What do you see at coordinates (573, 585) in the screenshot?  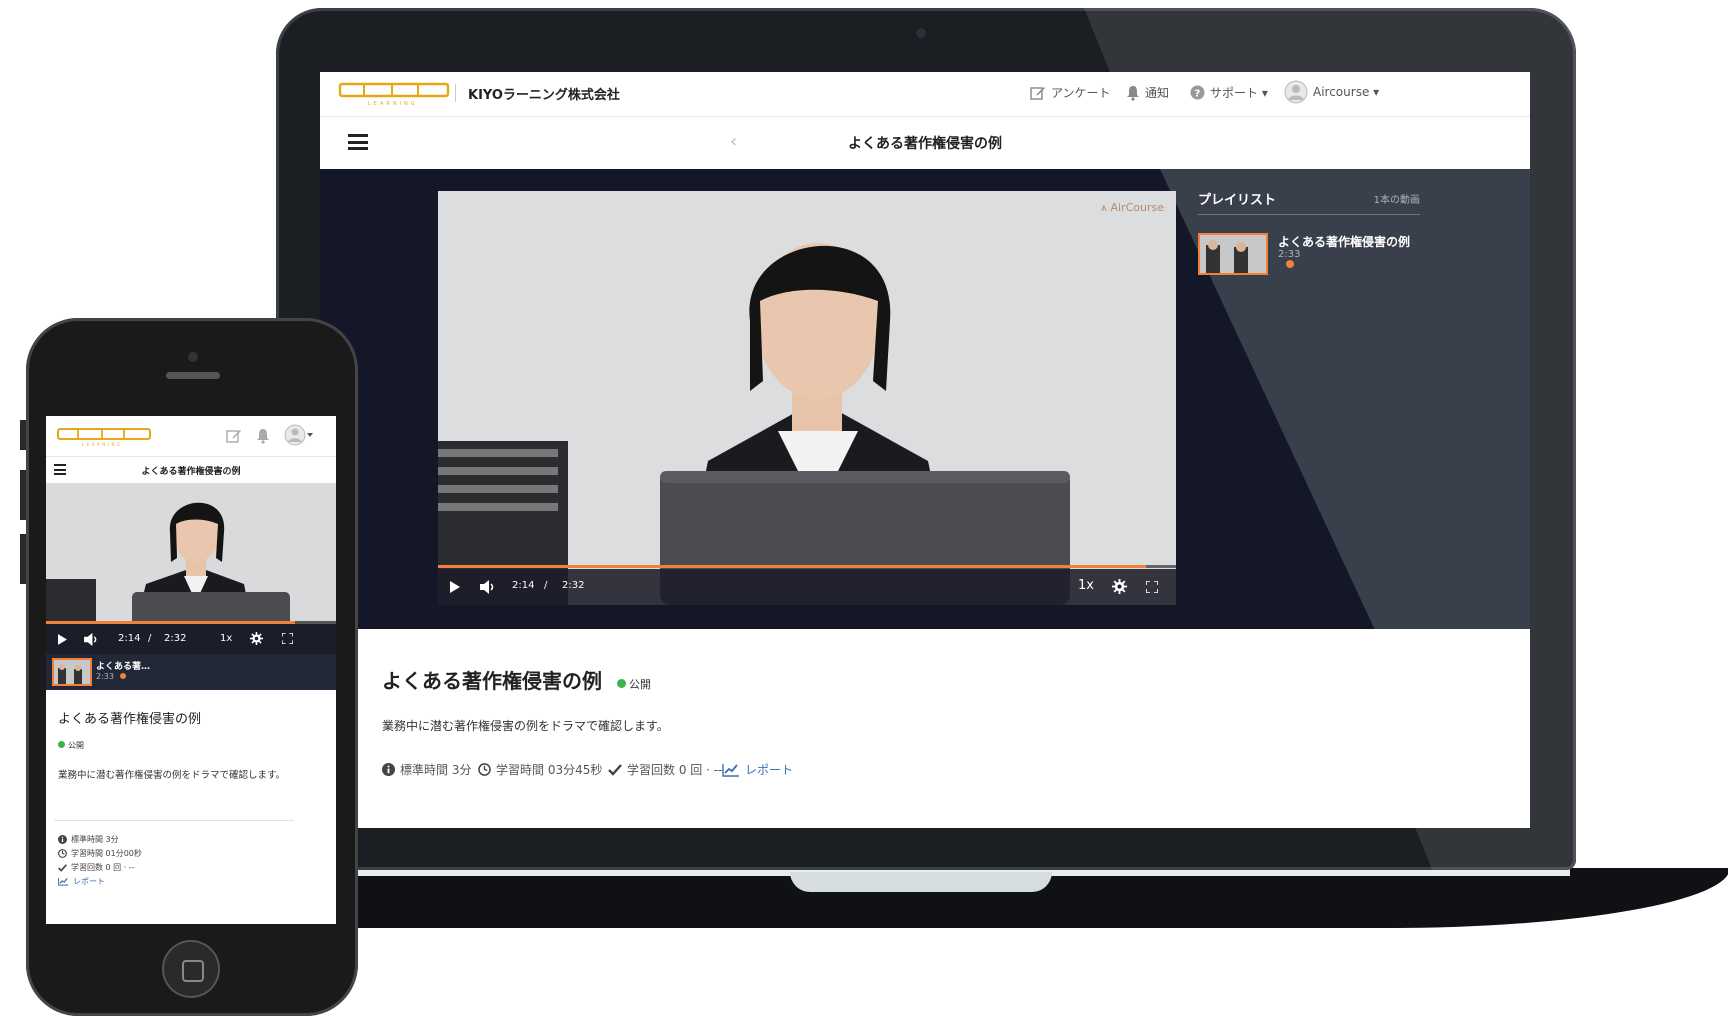 I see `duration: 2:32` at bounding box center [573, 585].